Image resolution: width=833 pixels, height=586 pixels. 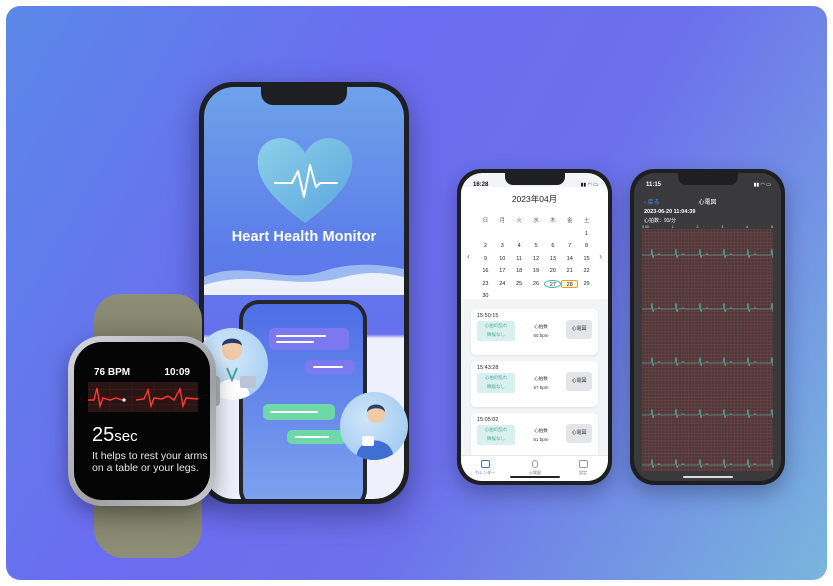 I want to click on weekday-label: 木, so click(x=553, y=221).